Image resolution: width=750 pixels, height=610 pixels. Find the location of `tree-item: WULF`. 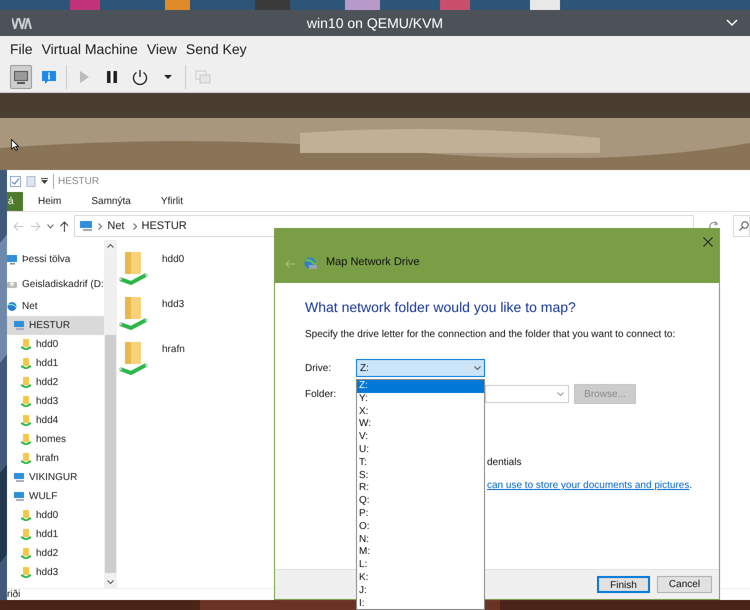

tree-item: WULF is located at coordinates (55, 496).